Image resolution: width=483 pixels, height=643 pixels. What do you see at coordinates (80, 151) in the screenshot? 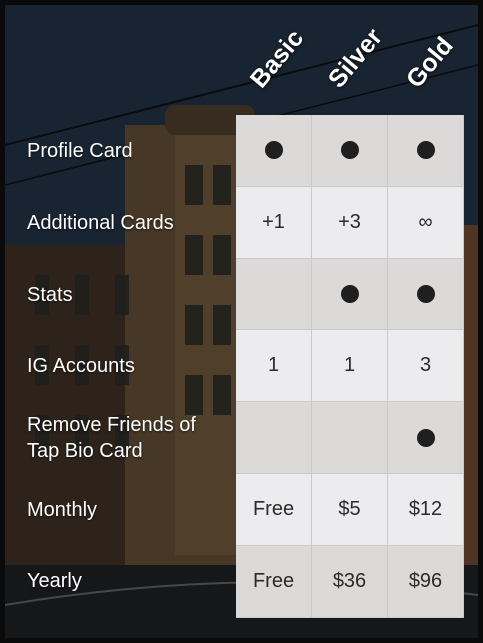
I see `row-label-profile-card: Profile Card` at bounding box center [80, 151].